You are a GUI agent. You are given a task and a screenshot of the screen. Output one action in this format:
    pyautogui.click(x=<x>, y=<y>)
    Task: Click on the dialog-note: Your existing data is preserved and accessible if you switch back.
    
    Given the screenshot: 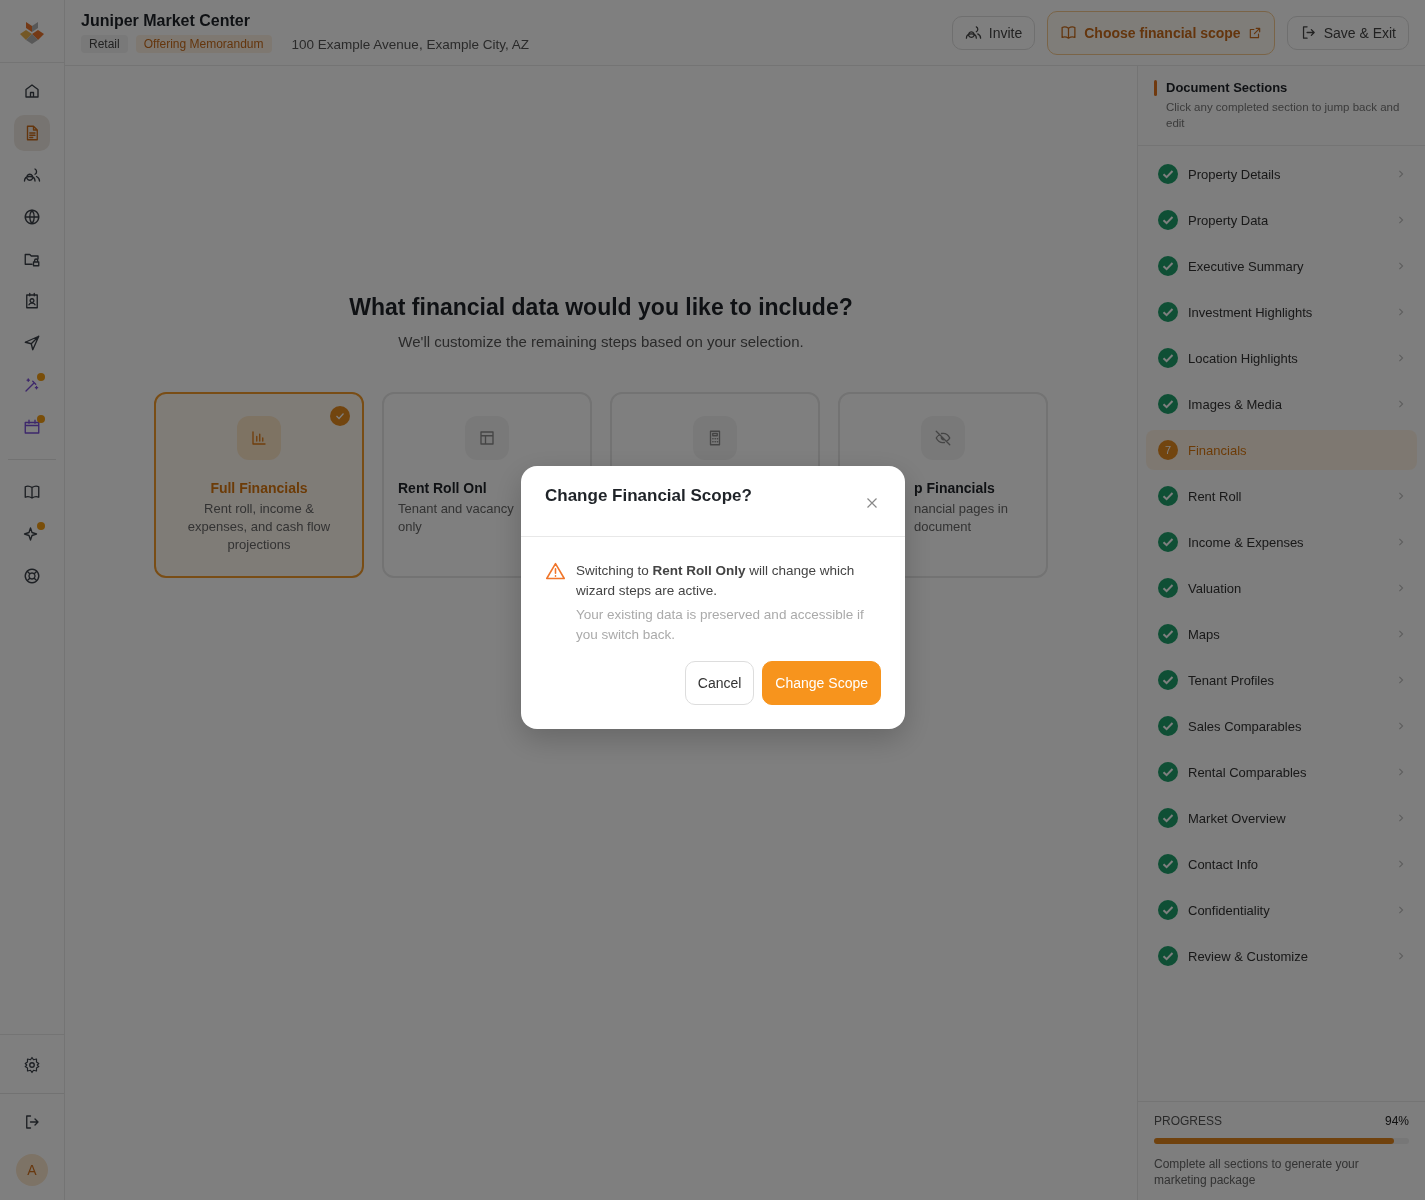 What is the action you would take?
    pyautogui.click(x=720, y=625)
    